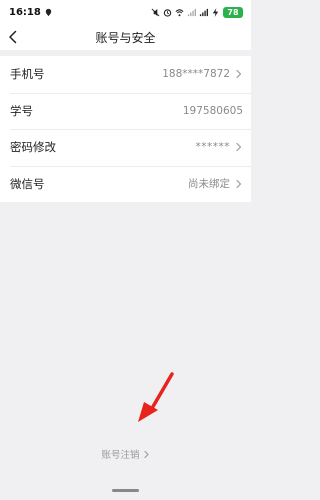 The image size is (320, 500). Describe the element at coordinates (33, 147) in the screenshot. I see `row-label: 密码修改` at that location.